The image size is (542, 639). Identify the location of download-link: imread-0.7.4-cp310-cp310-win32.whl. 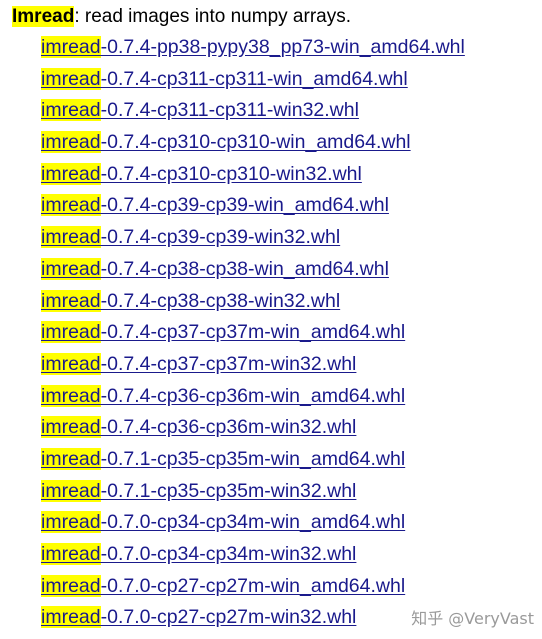
(201, 173).